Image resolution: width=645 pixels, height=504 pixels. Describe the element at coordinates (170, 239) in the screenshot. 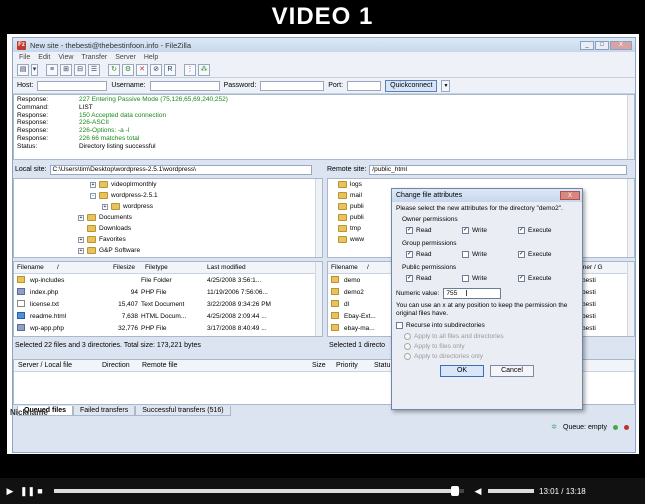

I see `tree-item: + Favorites` at that location.